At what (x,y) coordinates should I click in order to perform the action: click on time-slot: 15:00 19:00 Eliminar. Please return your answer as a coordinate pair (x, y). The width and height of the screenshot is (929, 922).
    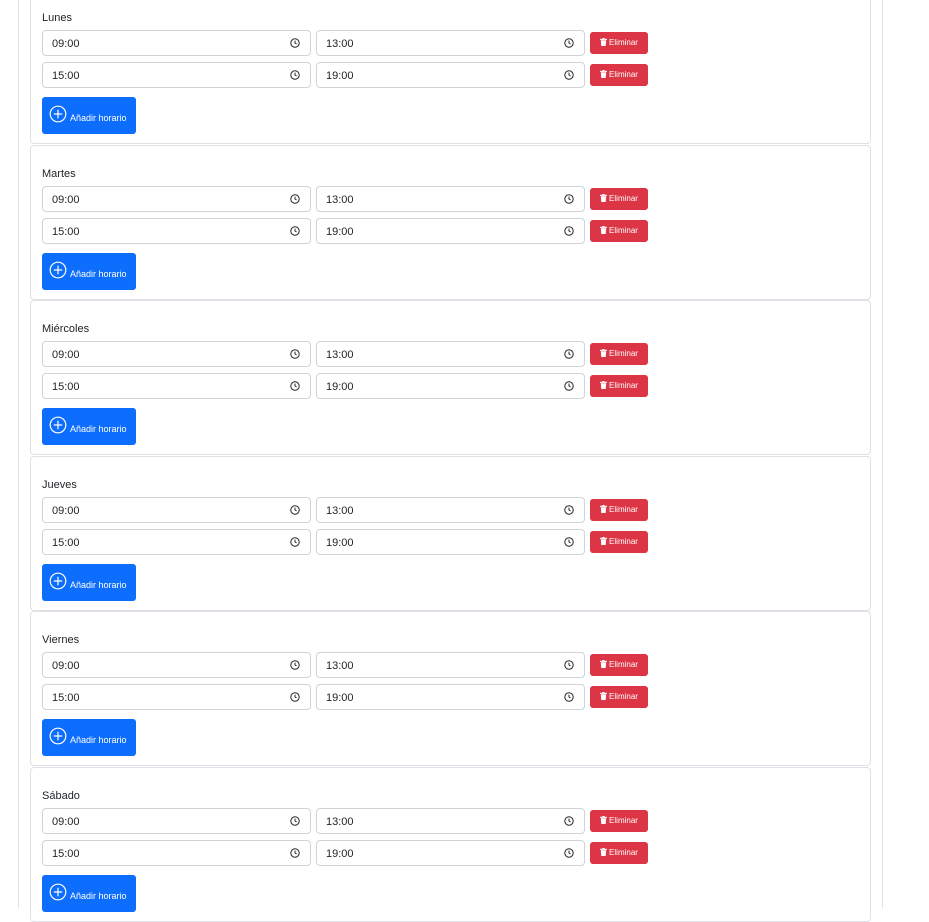
    Looking at the image, I should click on (345, 230).